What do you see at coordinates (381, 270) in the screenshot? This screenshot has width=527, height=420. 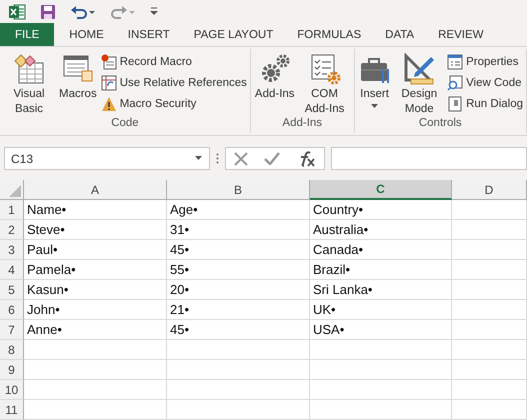 I see `table-cell: Brazil•` at bounding box center [381, 270].